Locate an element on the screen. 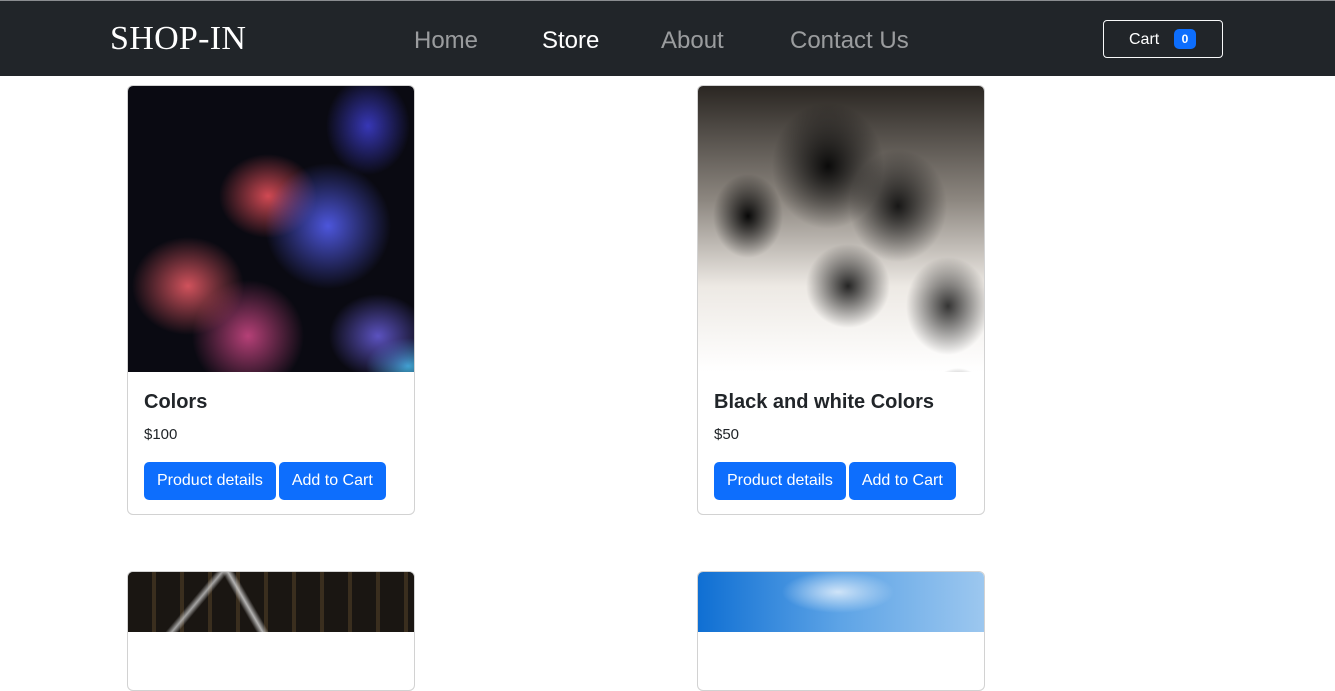  brand-logo: SHOP-IN is located at coordinates (178, 39).